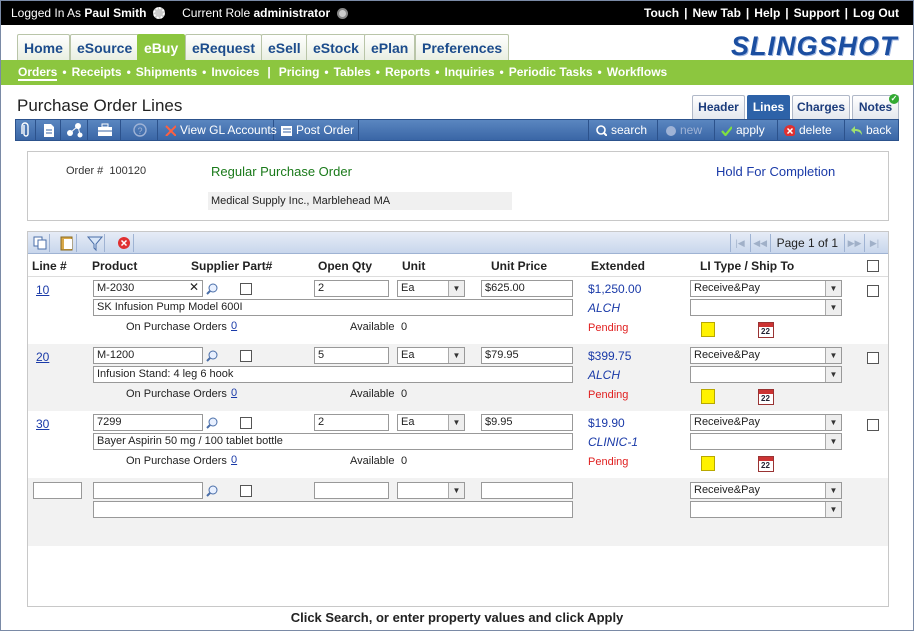 The height and width of the screenshot is (631, 914). I want to click on tab-preferences: Preferences, so click(462, 47).